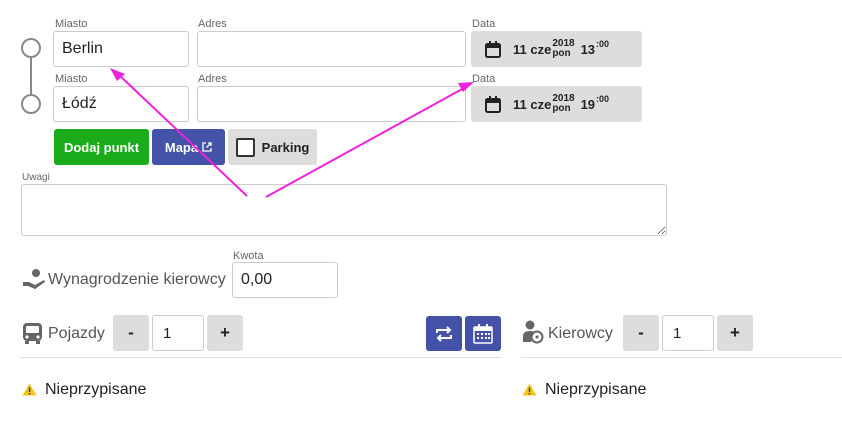  I want to click on address-label-1: Adres, so click(212, 24).